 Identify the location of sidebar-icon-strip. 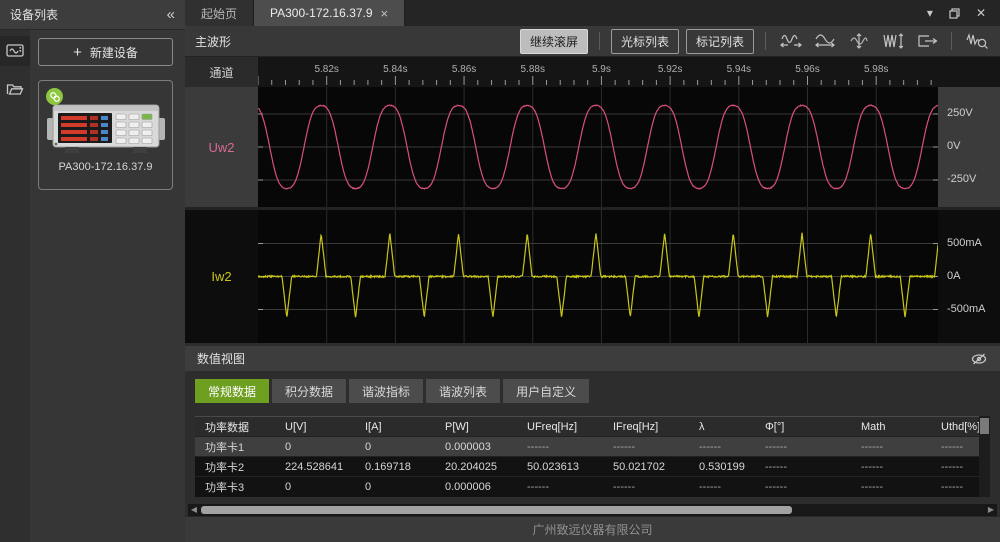
(15, 286).